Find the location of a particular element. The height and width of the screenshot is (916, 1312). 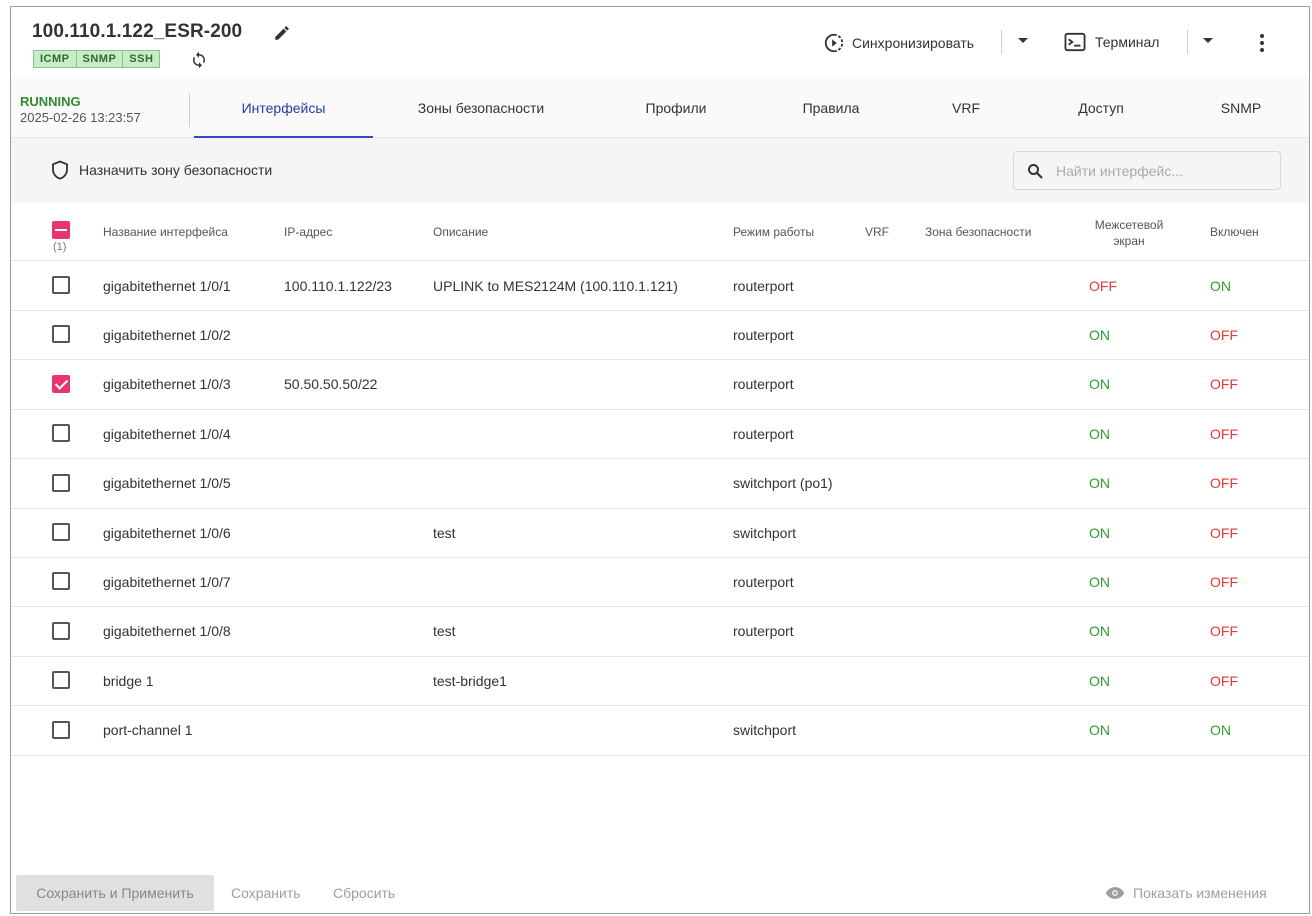

device-state-date: 2025-02-26 13:23:57 is located at coordinates (80, 117).